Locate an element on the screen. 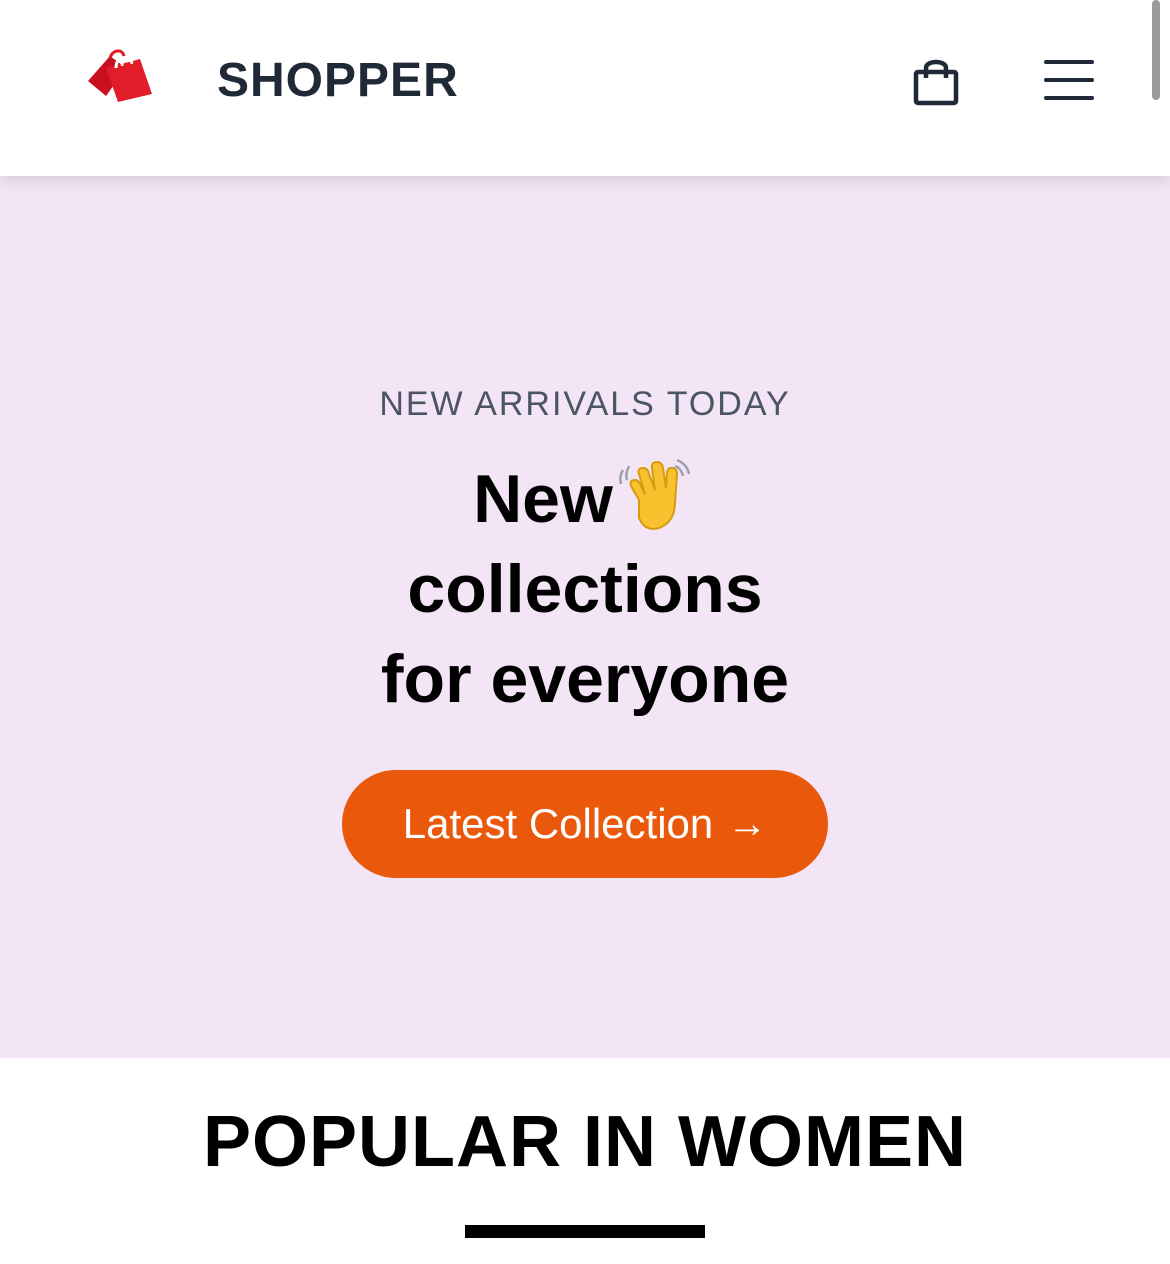  shopping-bag-logo-icon is located at coordinates (120, 75).